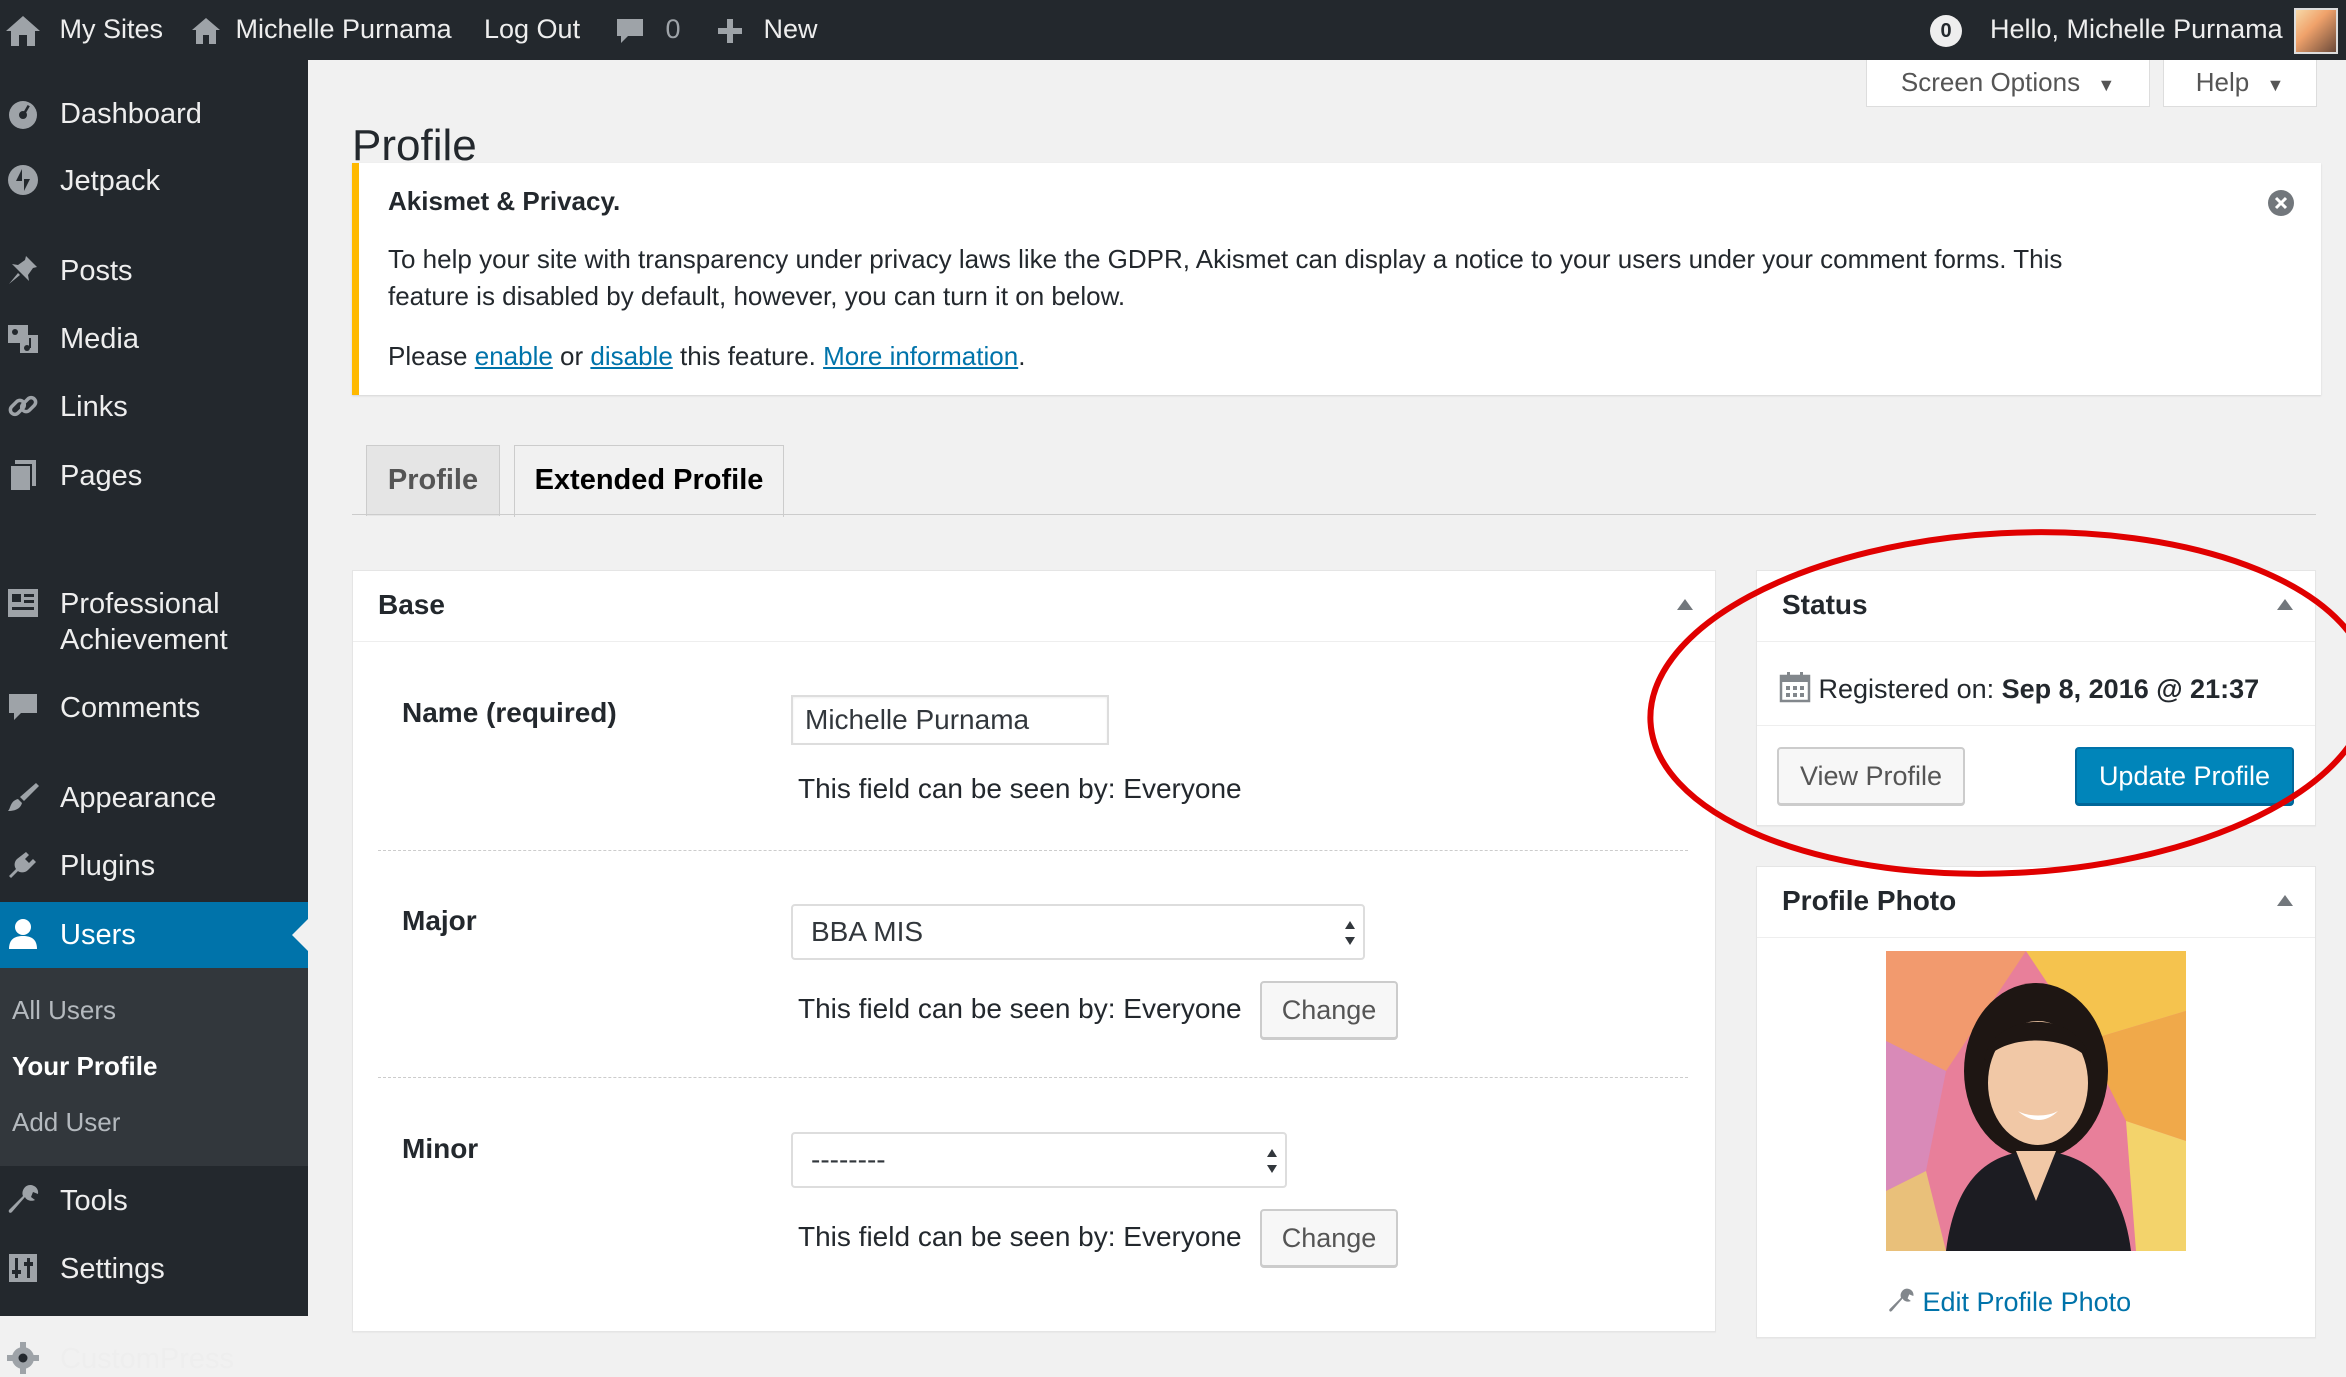 The width and height of the screenshot is (2346, 1377). What do you see at coordinates (1020, 1236) in the screenshot?
I see `minor-visibility-text: This field can be seen by: Everyone` at bounding box center [1020, 1236].